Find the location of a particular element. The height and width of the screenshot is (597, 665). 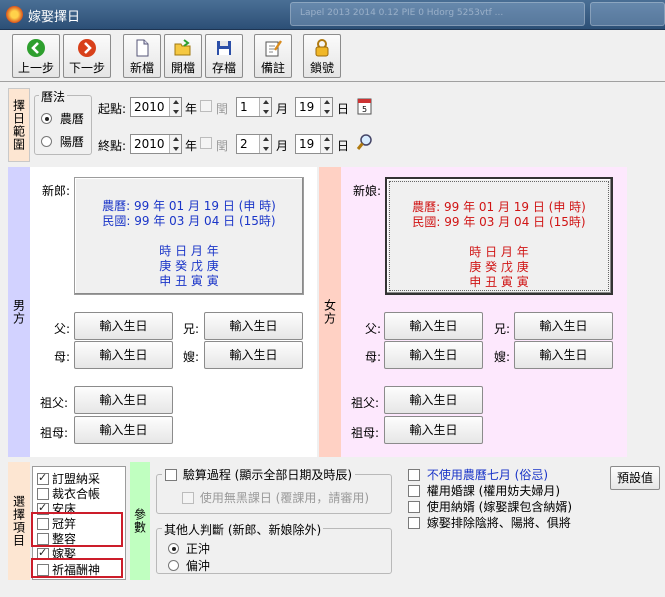

female-father-label: 父: is located at coordinates (373, 329).